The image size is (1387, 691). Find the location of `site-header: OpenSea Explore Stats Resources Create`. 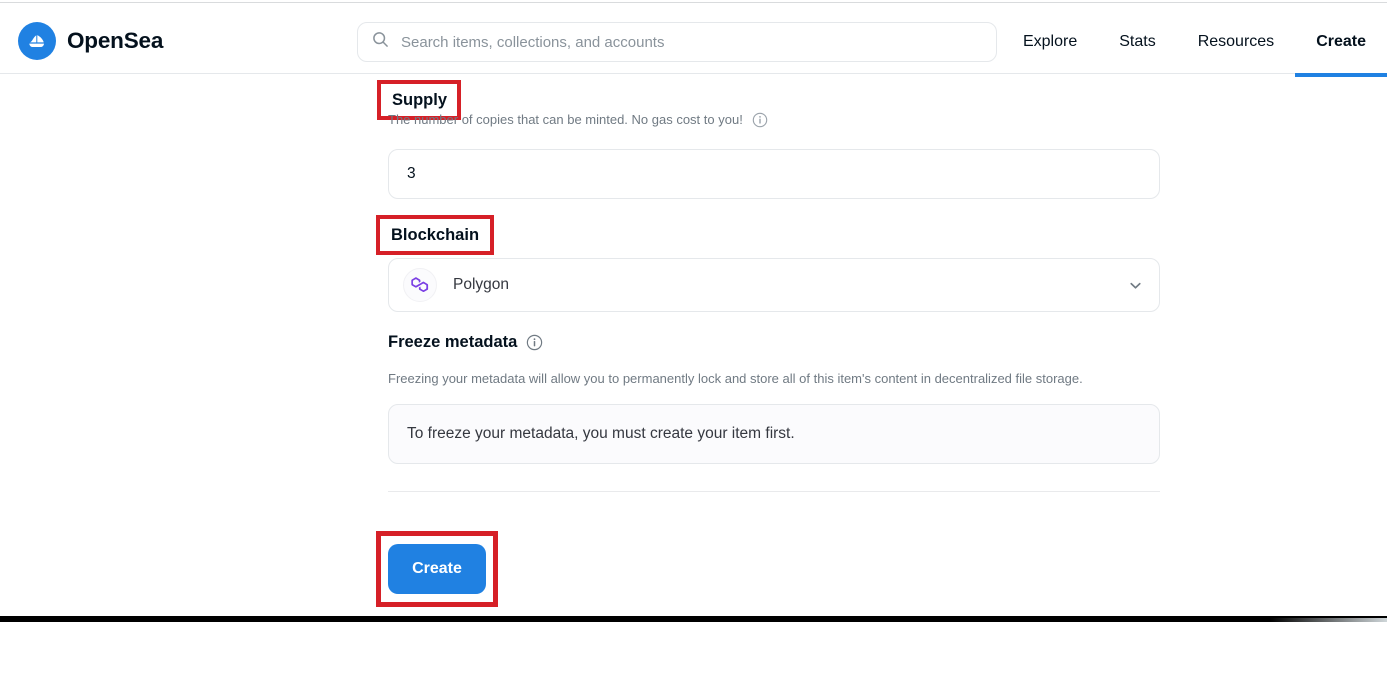

site-header: OpenSea Explore Stats Resources Create is located at coordinates (693, 40).